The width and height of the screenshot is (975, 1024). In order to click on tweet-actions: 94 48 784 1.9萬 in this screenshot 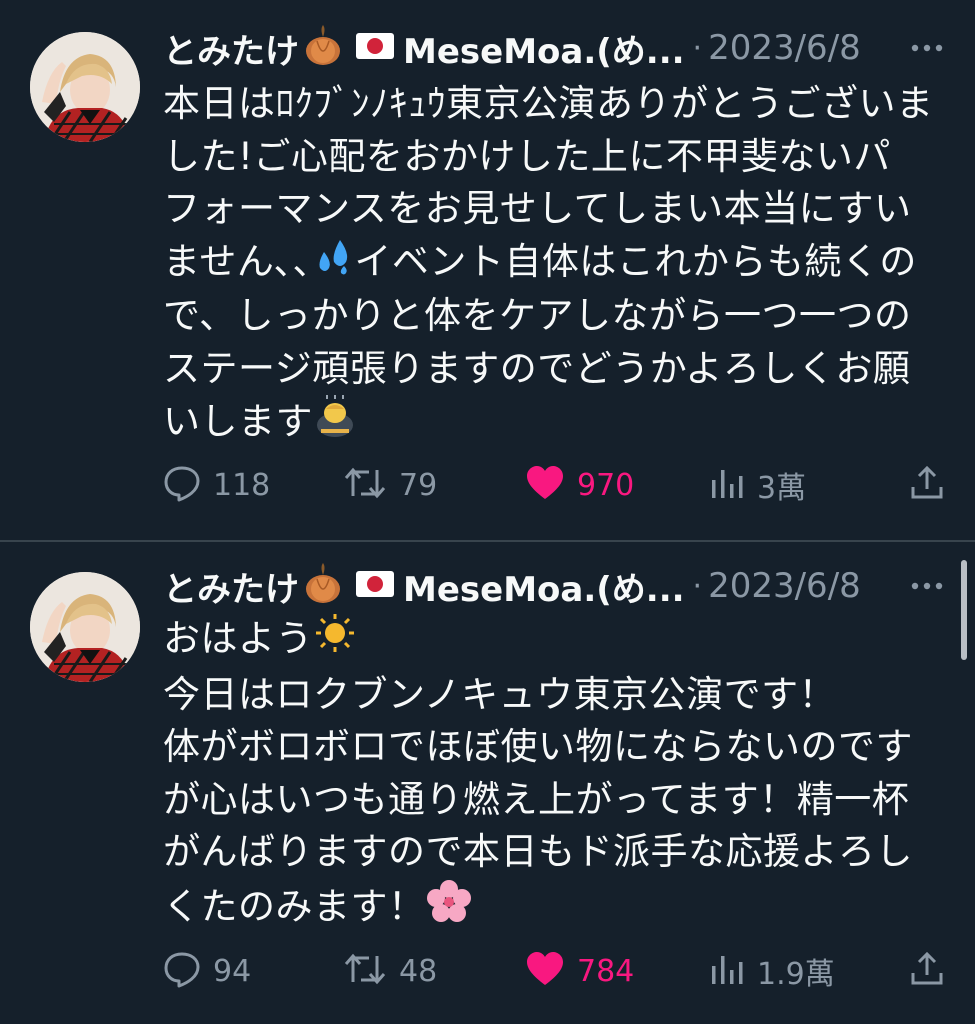, I will do `click(554, 971)`.